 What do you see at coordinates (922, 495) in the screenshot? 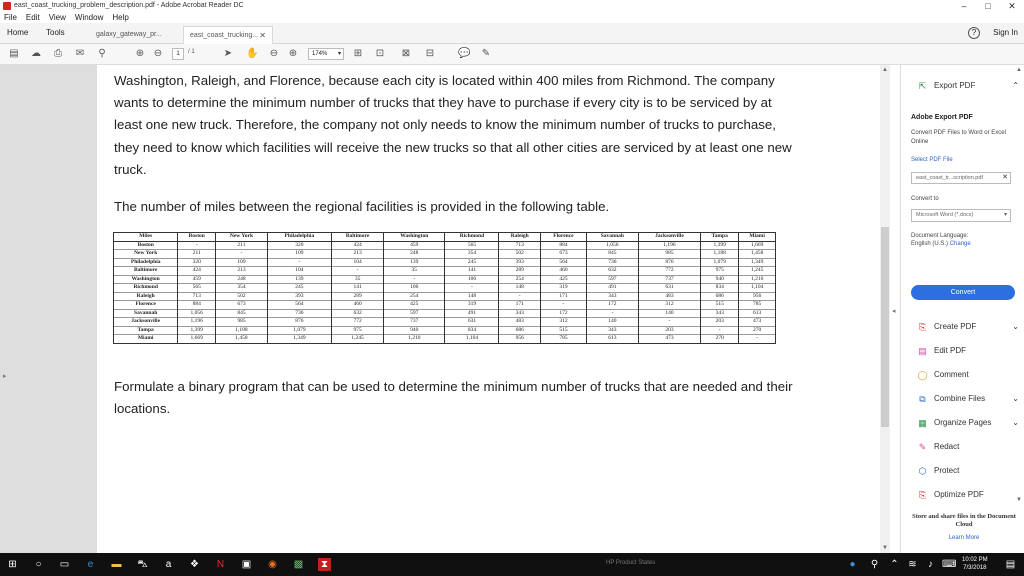
I see `optimize-icon: ⎘` at bounding box center [922, 495].